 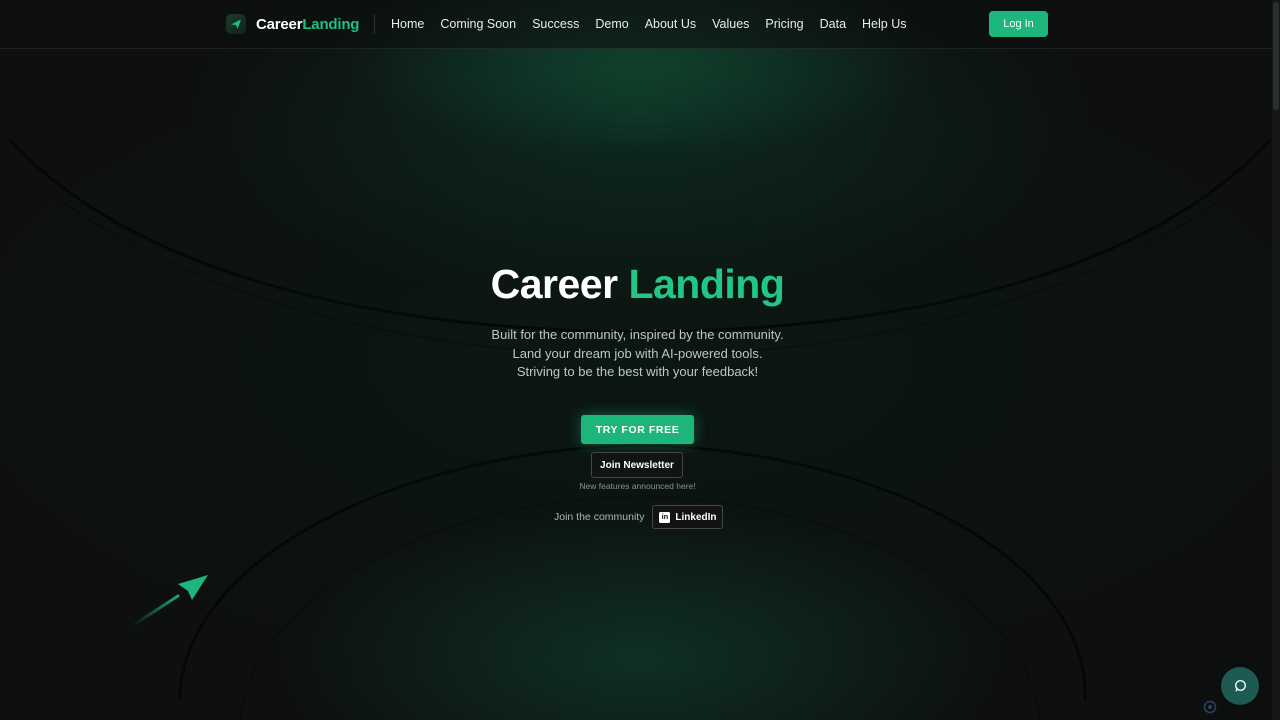 I want to click on nav-link-data: Data, so click(x=833, y=24).